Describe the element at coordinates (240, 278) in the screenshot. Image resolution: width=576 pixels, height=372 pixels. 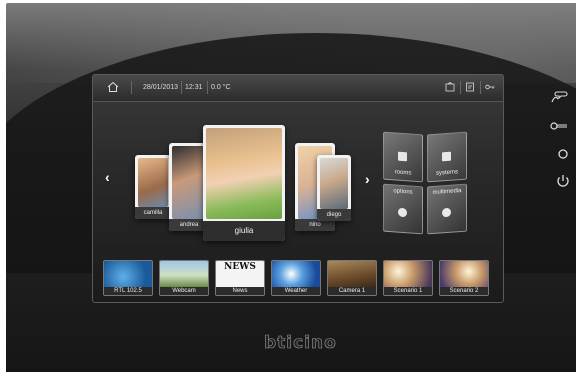
I see `shortcut-news: NEWS News` at that location.